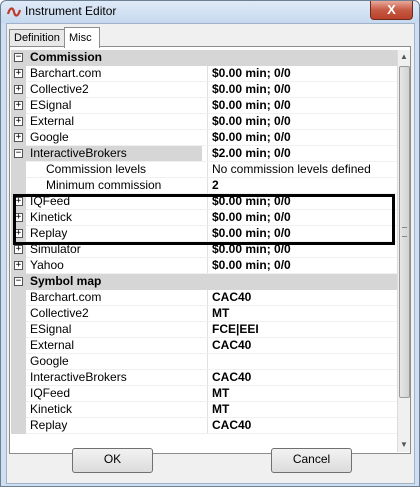 The width and height of the screenshot is (420, 487). Describe the element at coordinates (204, 330) in the screenshot. I see `property-row: ESignal FCE|EEI` at that location.